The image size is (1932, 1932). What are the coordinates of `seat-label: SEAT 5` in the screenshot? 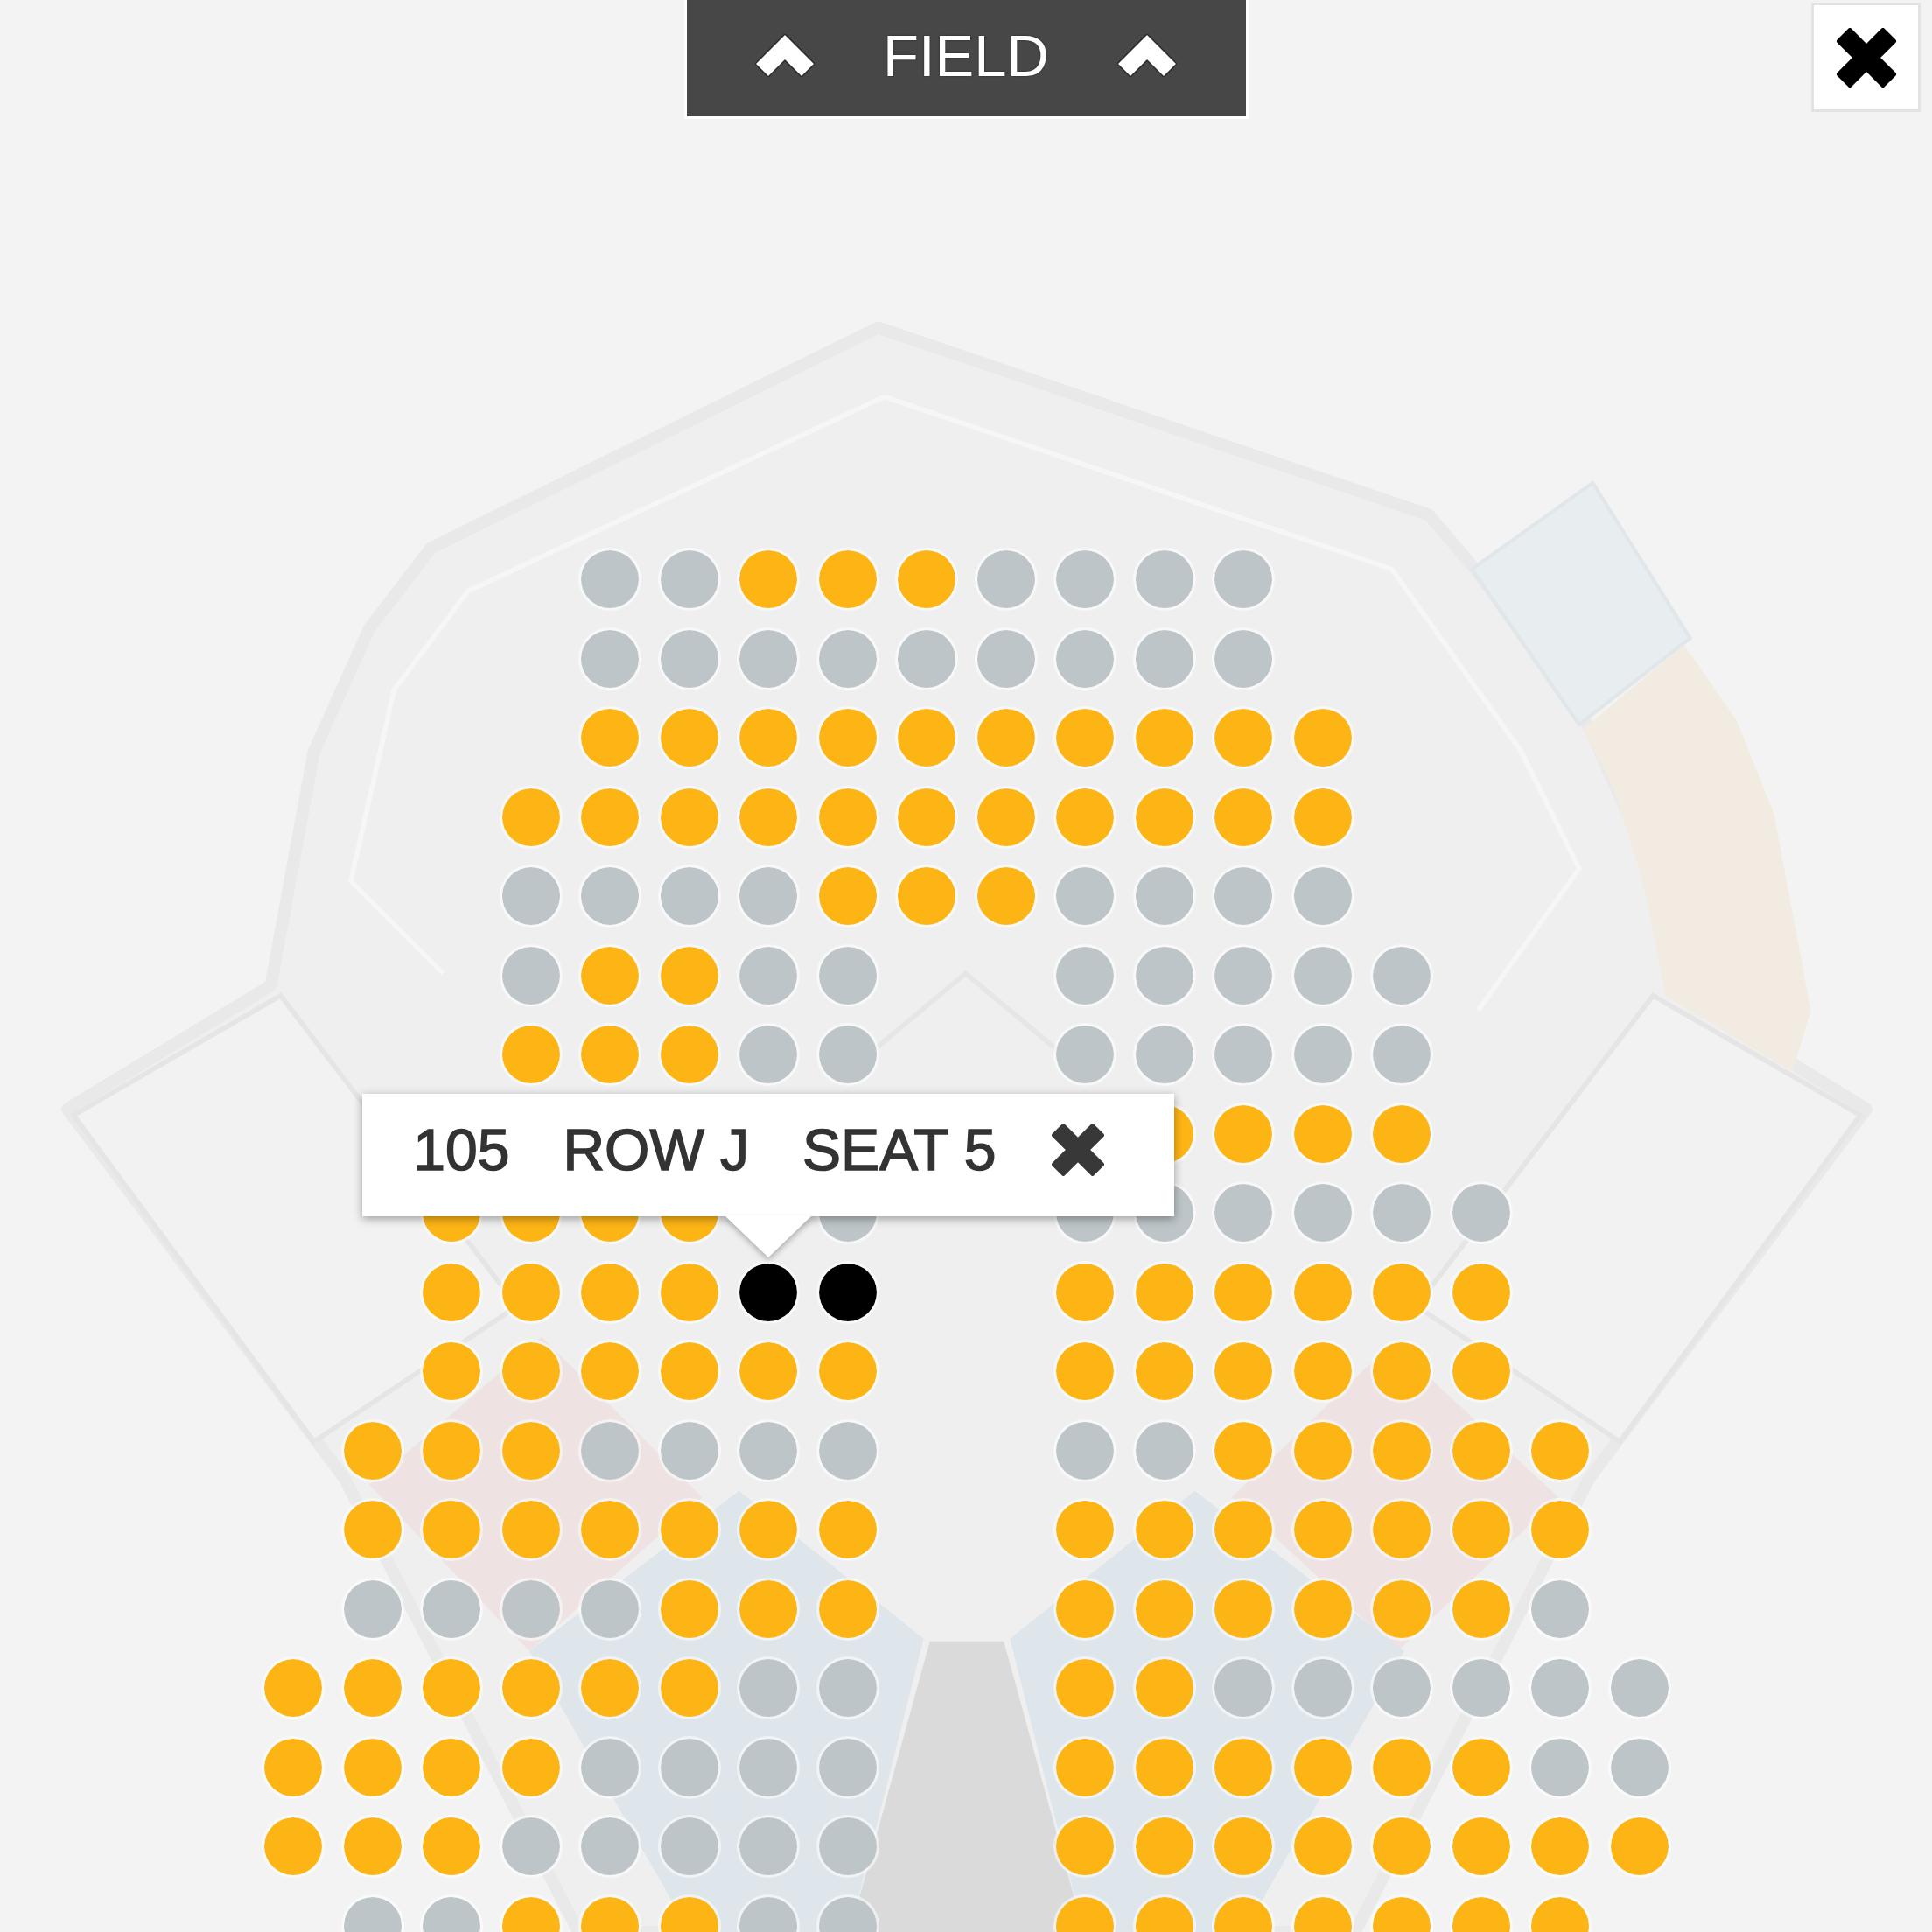 It's located at (899, 1149).